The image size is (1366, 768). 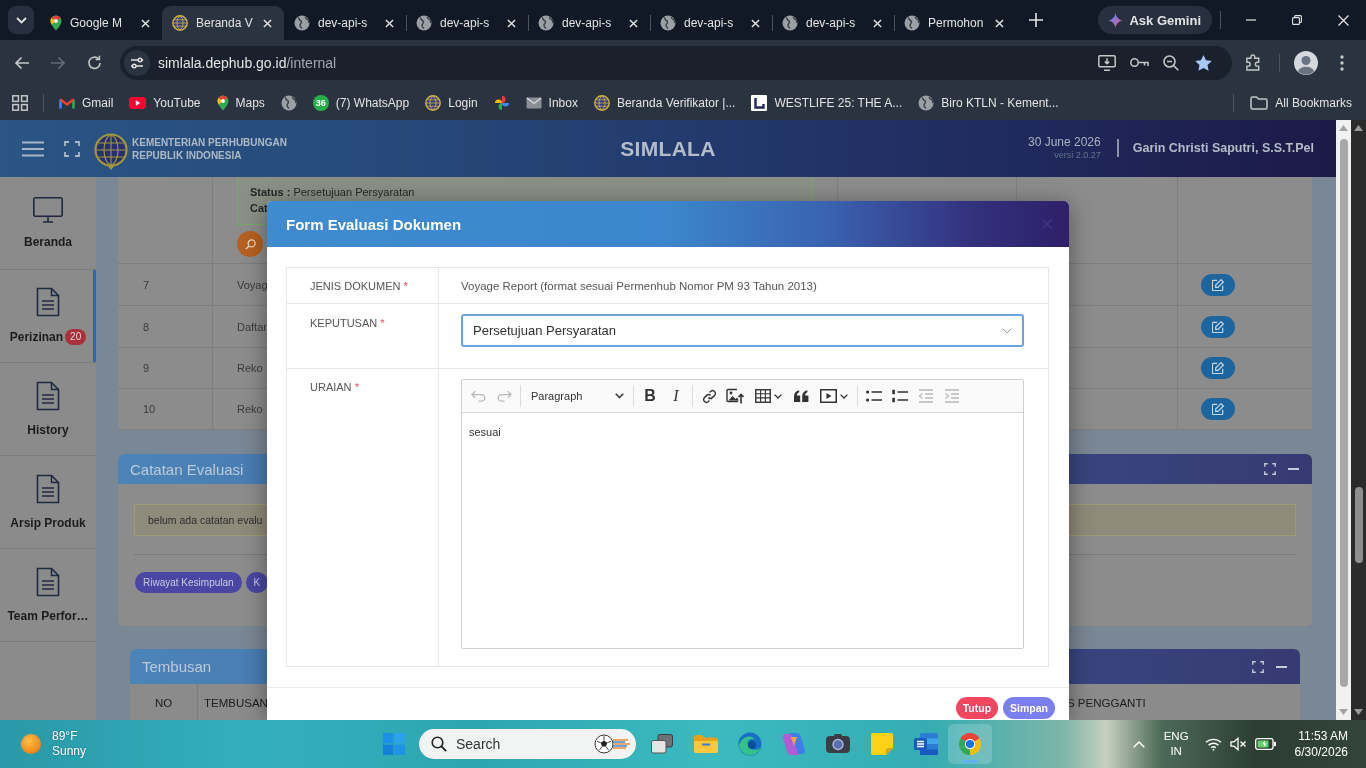 What do you see at coordinates (527, 744) in the screenshot?
I see `search-box: Search` at bounding box center [527, 744].